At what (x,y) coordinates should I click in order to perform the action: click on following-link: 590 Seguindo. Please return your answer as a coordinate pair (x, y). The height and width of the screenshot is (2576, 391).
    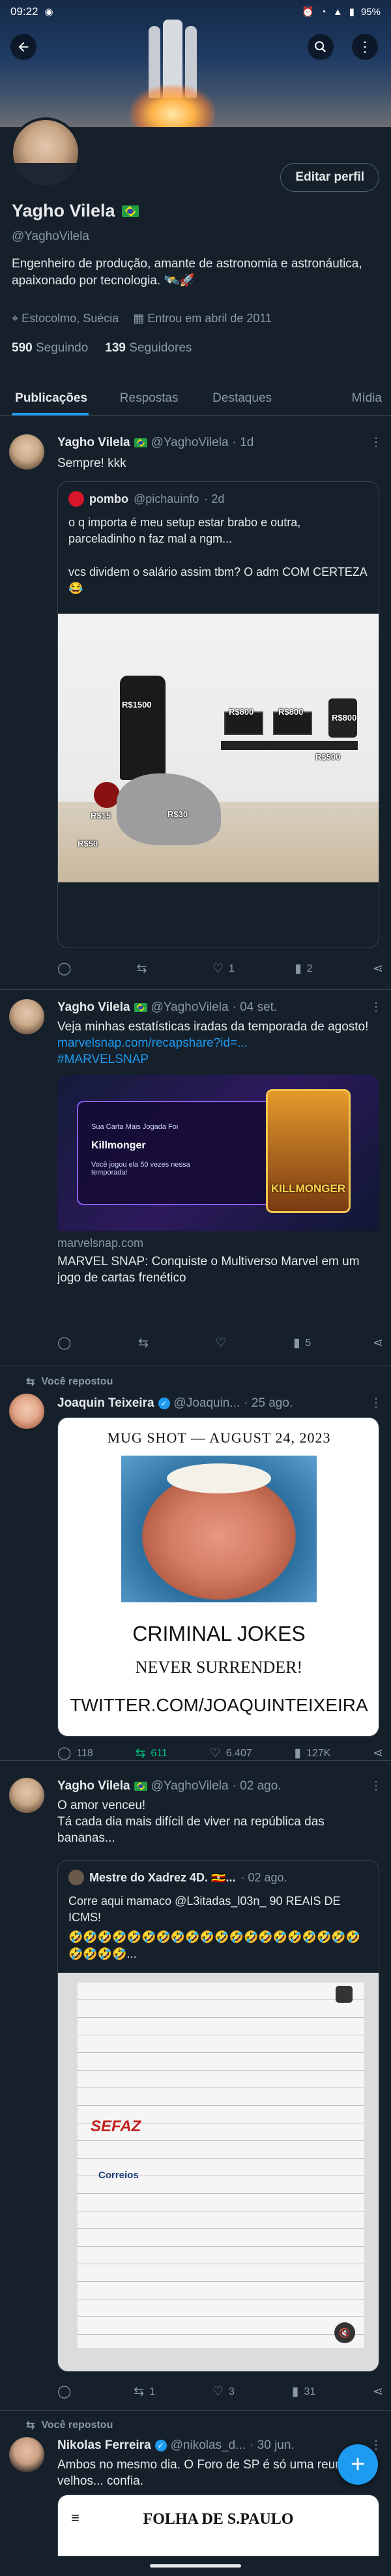
    Looking at the image, I should click on (50, 348).